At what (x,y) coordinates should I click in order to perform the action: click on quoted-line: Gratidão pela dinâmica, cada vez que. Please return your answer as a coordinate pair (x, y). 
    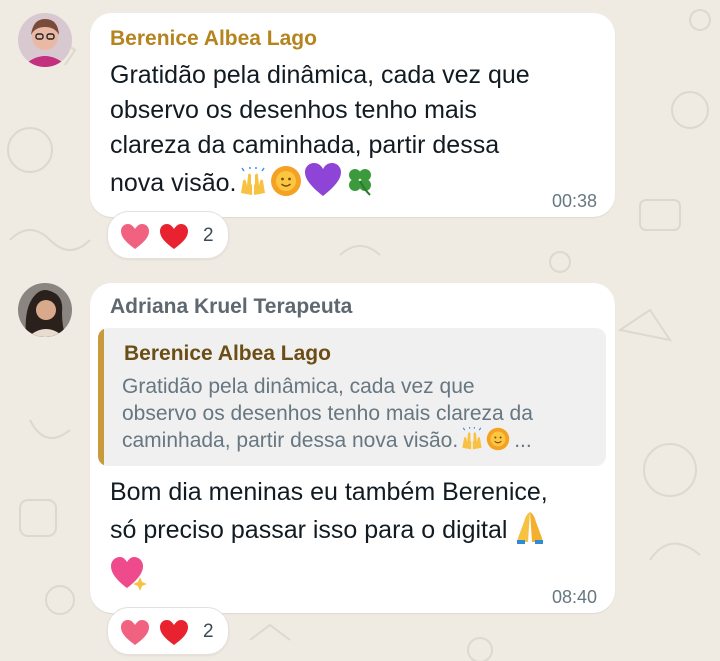
    Looking at the image, I should click on (298, 386).